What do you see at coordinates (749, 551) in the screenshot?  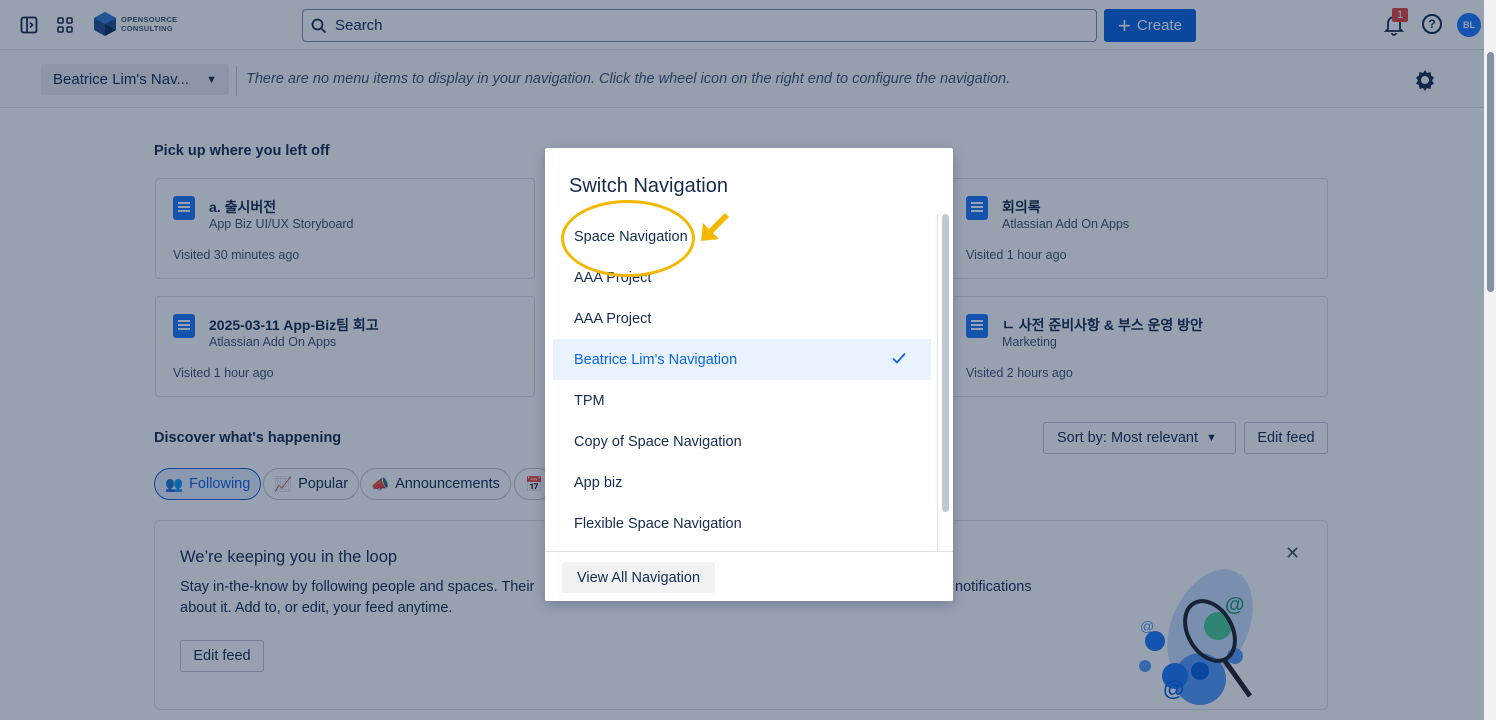 I see `divider` at bounding box center [749, 551].